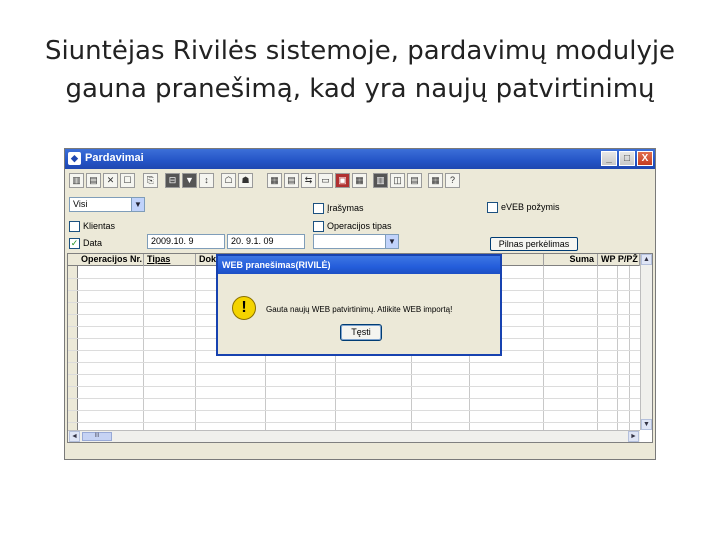 The image size is (720, 540). What do you see at coordinates (361, 332) in the screenshot?
I see `continue-button: Tęsti` at bounding box center [361, 332].